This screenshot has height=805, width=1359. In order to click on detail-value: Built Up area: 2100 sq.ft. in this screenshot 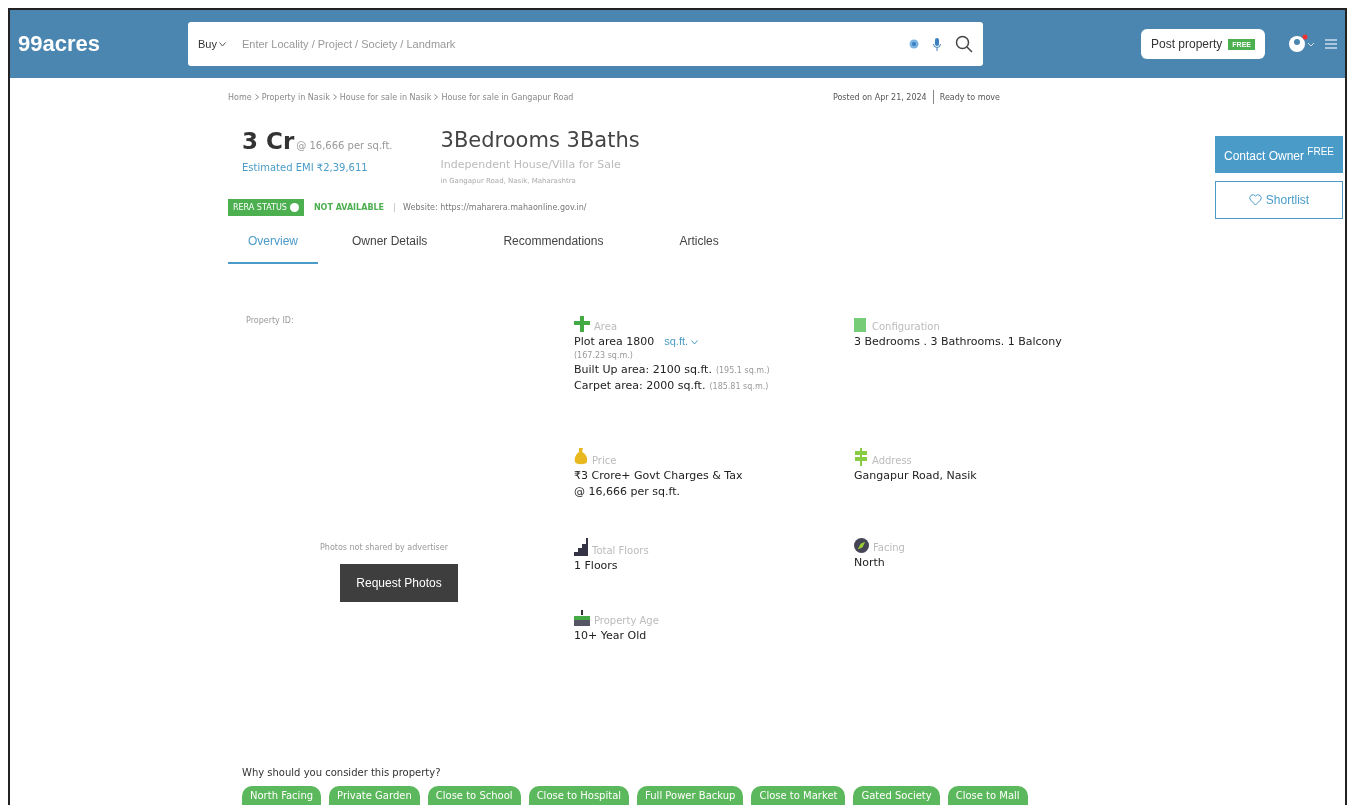, I will do `click(643, 369)`.